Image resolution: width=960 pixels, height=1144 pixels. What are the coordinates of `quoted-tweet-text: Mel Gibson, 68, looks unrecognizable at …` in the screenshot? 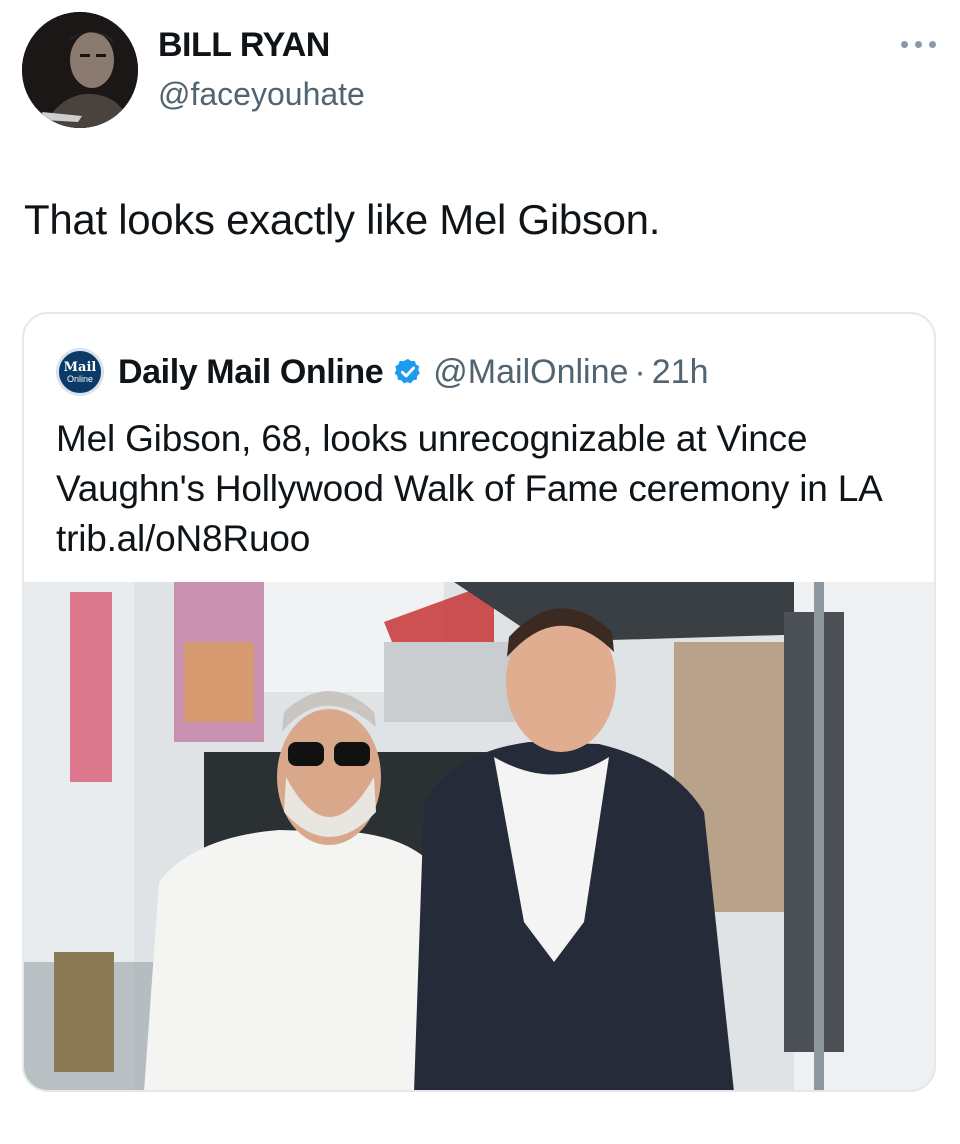 It's located at (468, 488).